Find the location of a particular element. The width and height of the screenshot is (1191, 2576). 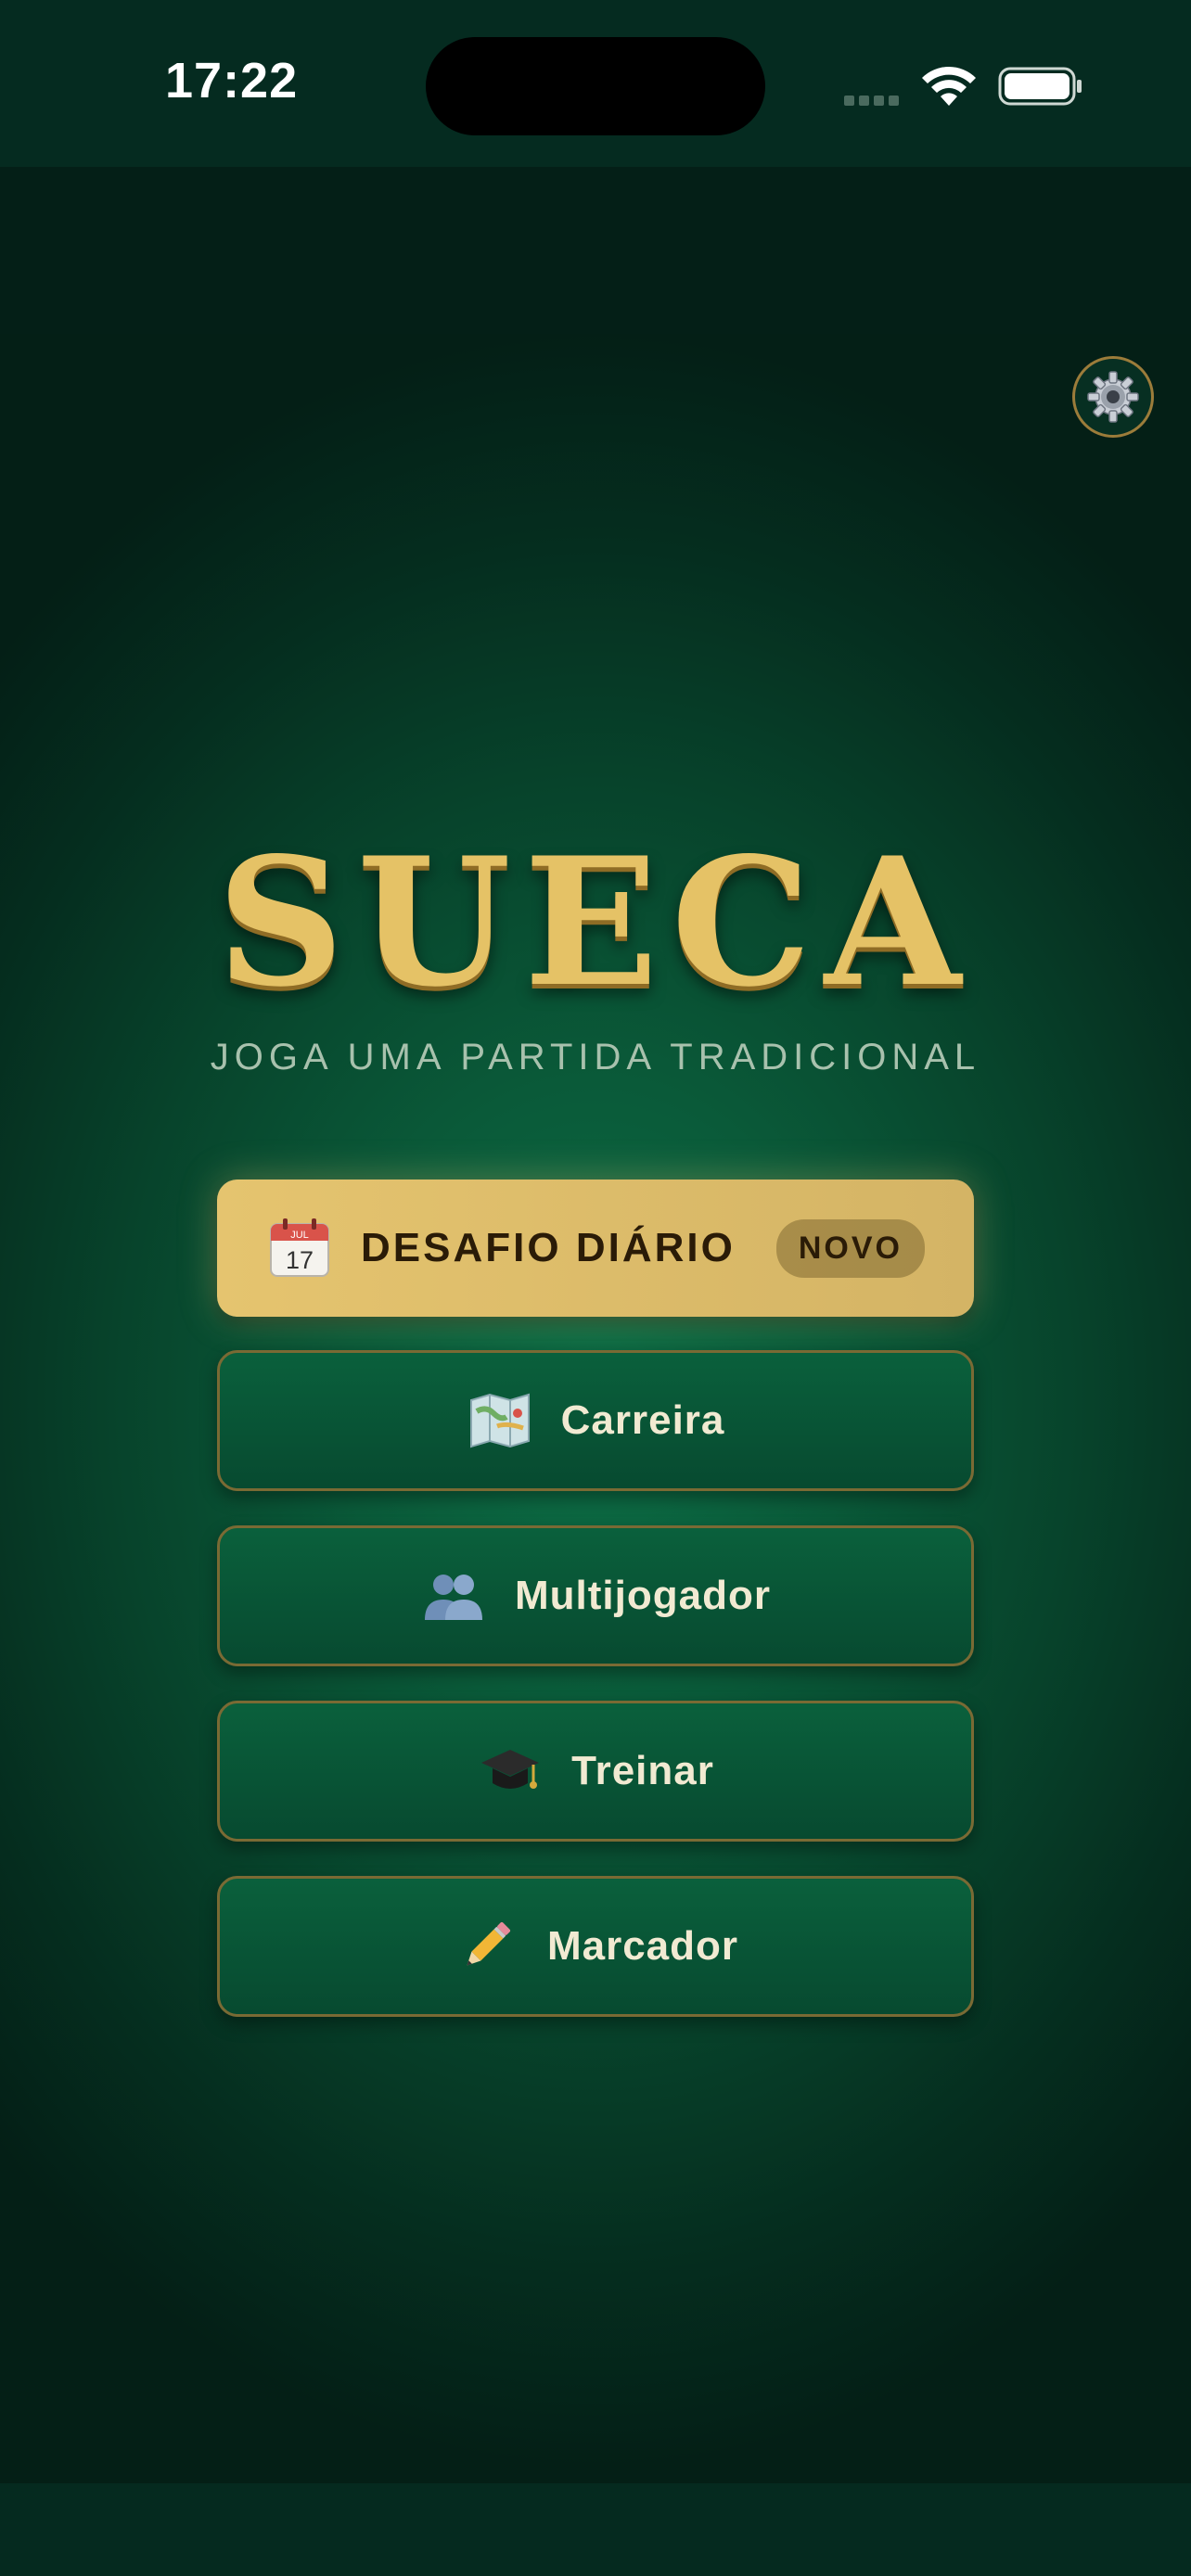

home-indicator-area is located at coordinates (595, 2529).